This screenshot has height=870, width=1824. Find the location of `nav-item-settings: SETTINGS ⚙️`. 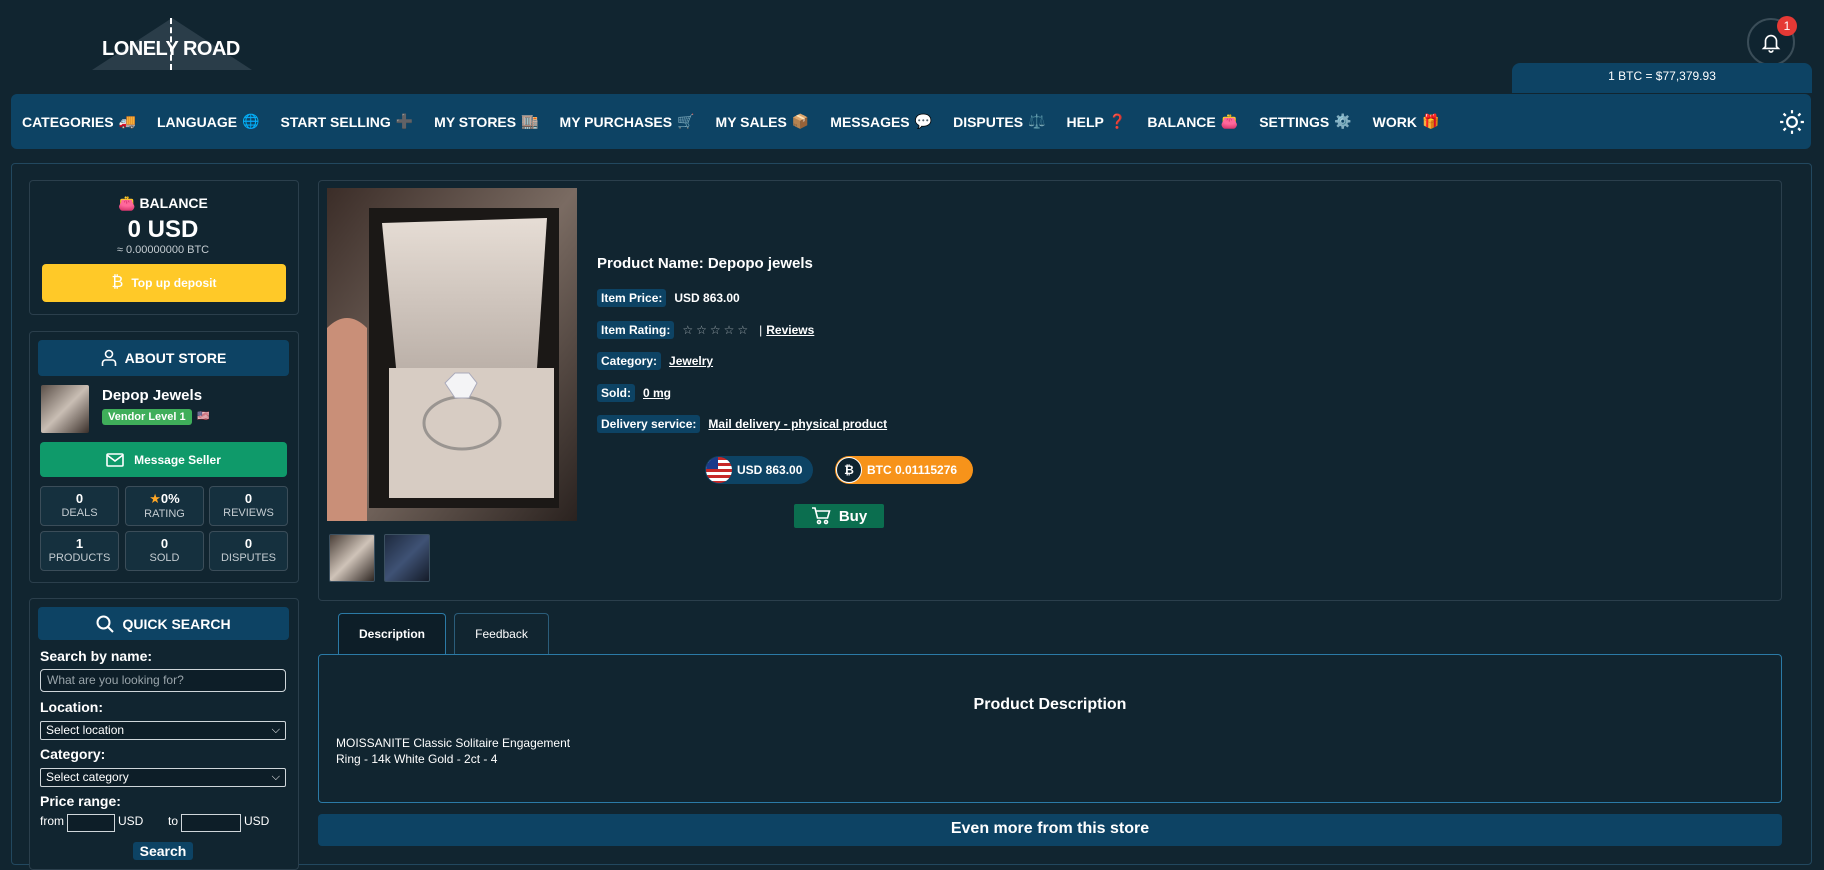

nav-item-settings: SETTINGS ⚙️ is located at coordinates (1305, 121).